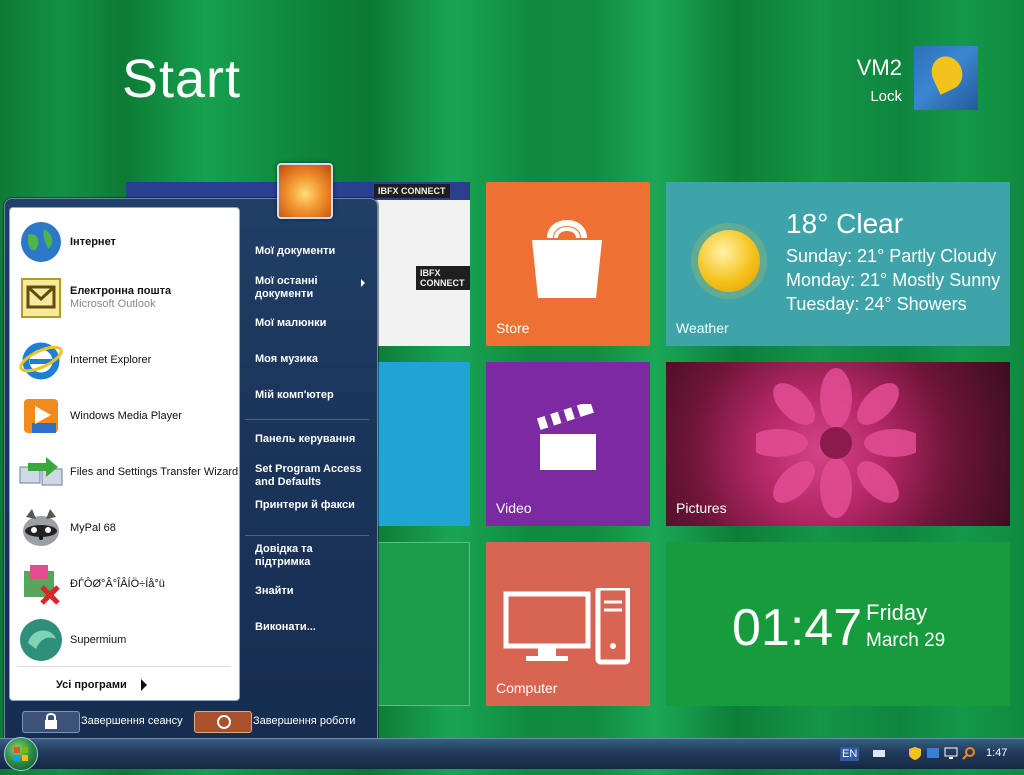 The image size is (1024, 775). What do you see at coordinates (307, 359) in the screenshot?
I see `menu-my-music: Моя музика` at bounding box center [307, 359].